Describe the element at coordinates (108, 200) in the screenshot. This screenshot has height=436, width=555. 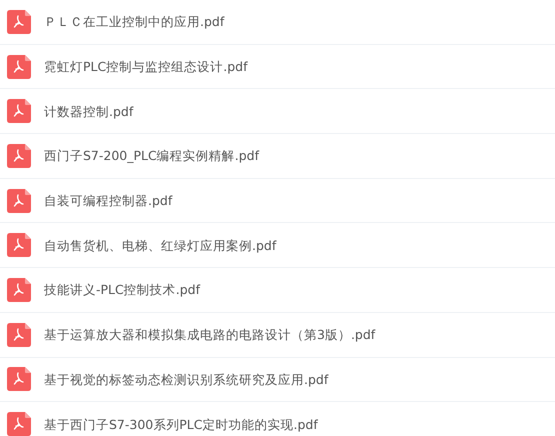
I see `file-name: 自装可编程控制器.pdf` at that location.